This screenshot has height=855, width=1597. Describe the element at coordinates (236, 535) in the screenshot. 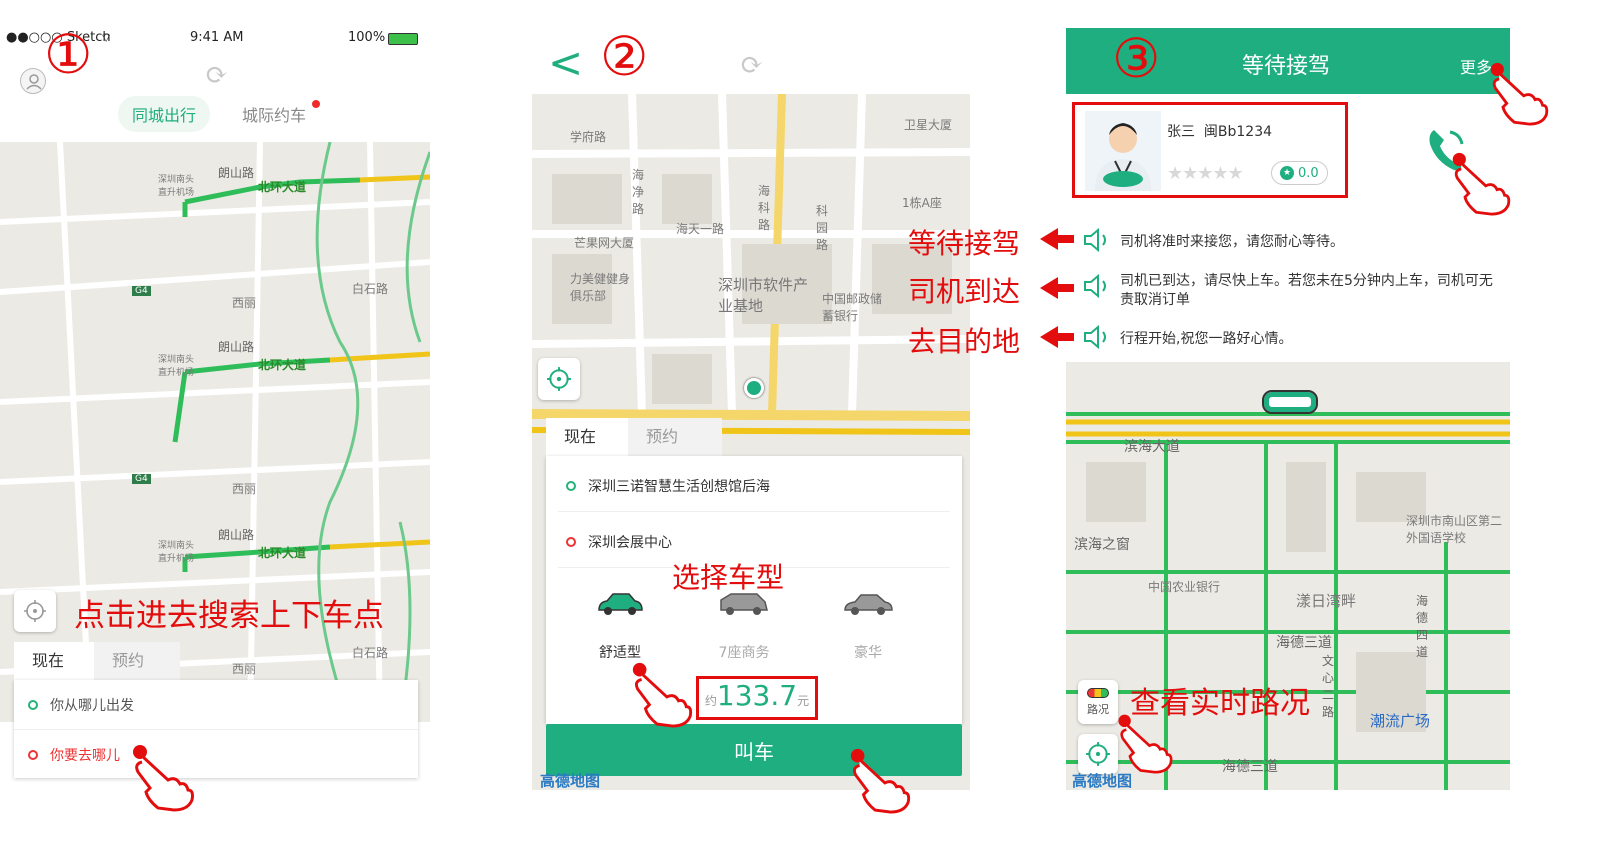

I see `map-label-langshan-3: 朗山路` at that location.